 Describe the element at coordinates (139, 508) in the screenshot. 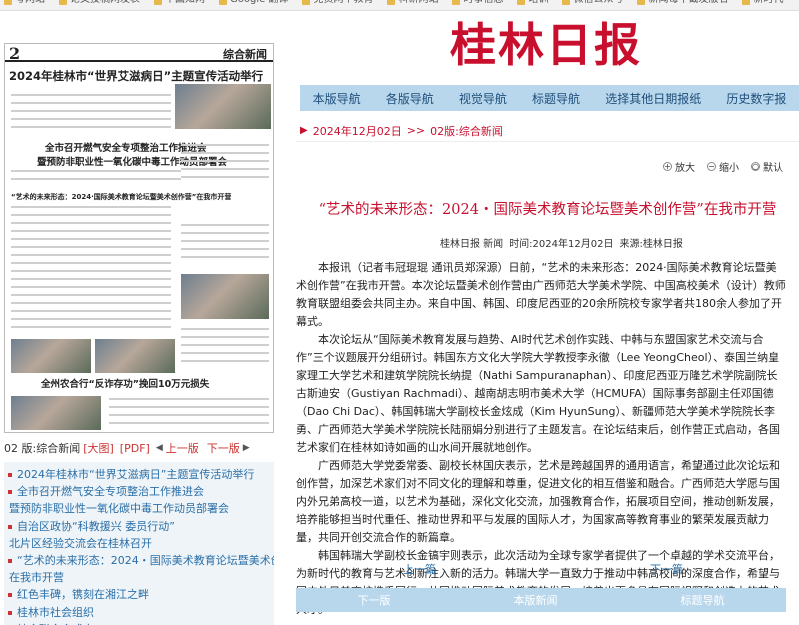

I see `article-list-item: 暨预防非职业性一氧化碳中毒工作动员部署会` at that location.